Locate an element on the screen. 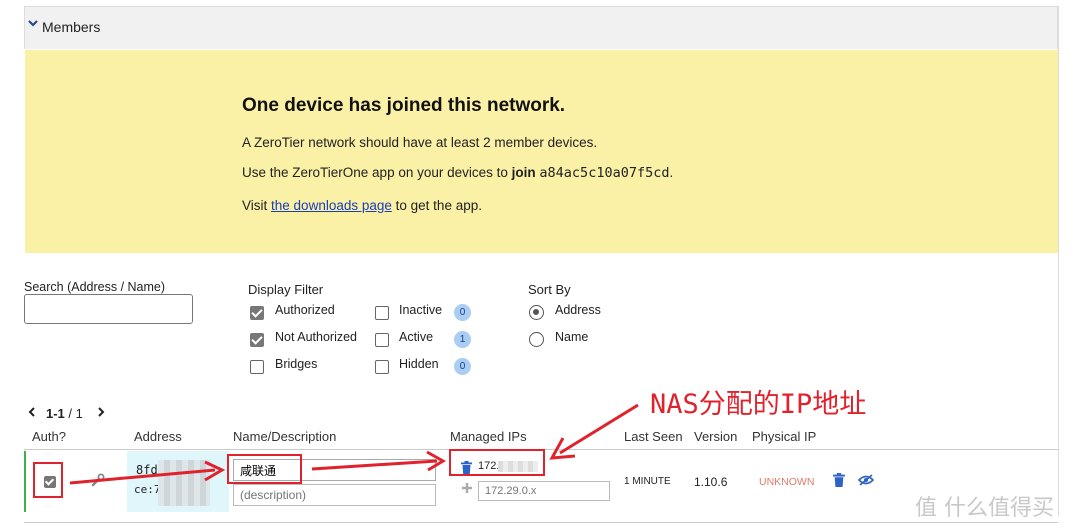  inactive-count-badge: 0 is located at coordinates (462, 312).